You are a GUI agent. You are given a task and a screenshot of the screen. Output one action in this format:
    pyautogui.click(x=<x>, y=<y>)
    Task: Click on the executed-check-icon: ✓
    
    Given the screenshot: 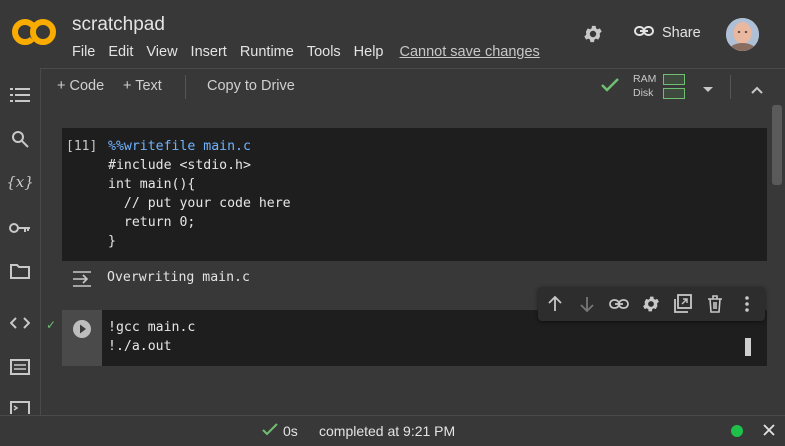 What is the action you would take?
    pyautogui.click(x=51, y=325)
    